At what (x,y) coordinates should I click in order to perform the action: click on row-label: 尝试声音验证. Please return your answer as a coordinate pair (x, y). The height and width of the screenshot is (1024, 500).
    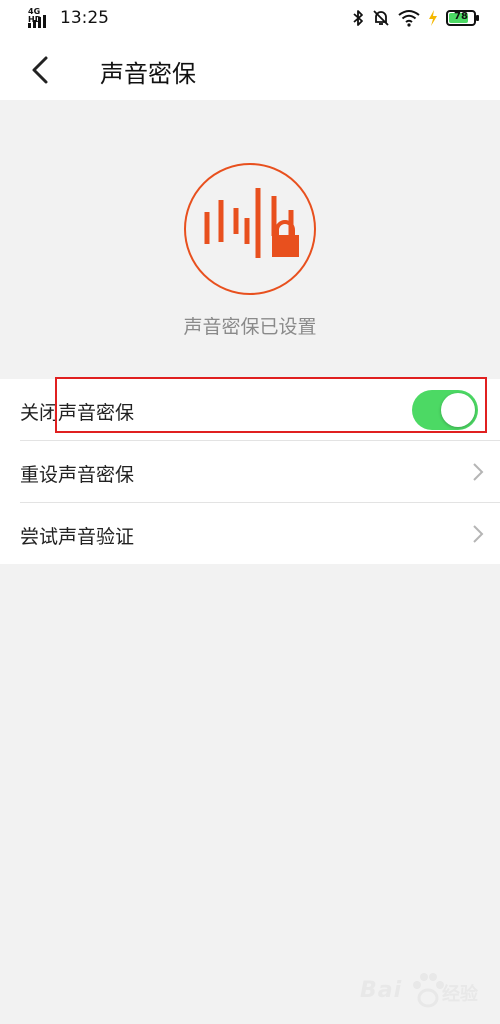
    Looking at the image, I should click on (77, 537).